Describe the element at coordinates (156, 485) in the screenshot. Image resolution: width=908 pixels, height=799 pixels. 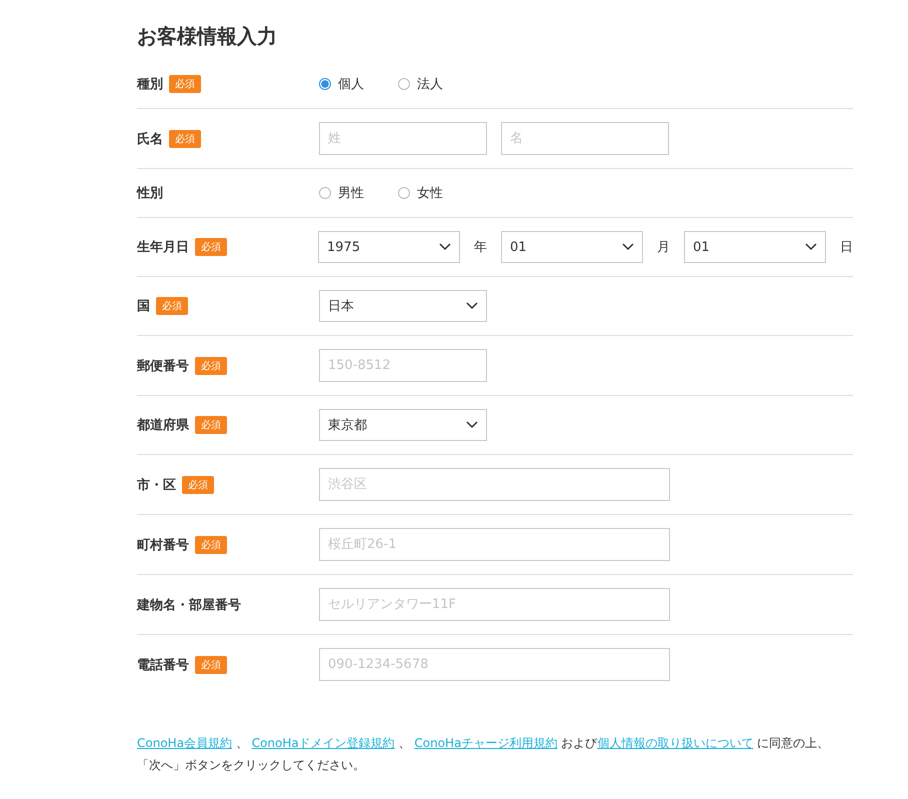
I see `field-label: 市・区` at that location.